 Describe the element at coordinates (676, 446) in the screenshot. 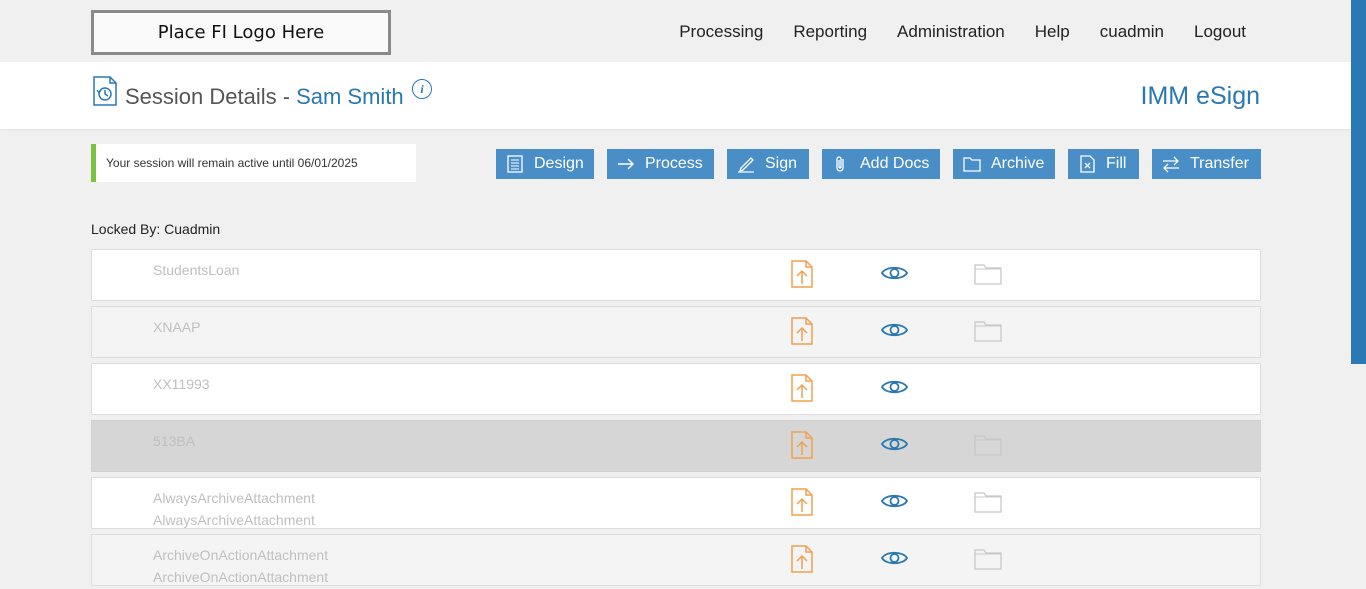

I see `document-row: 513BA` at that location.